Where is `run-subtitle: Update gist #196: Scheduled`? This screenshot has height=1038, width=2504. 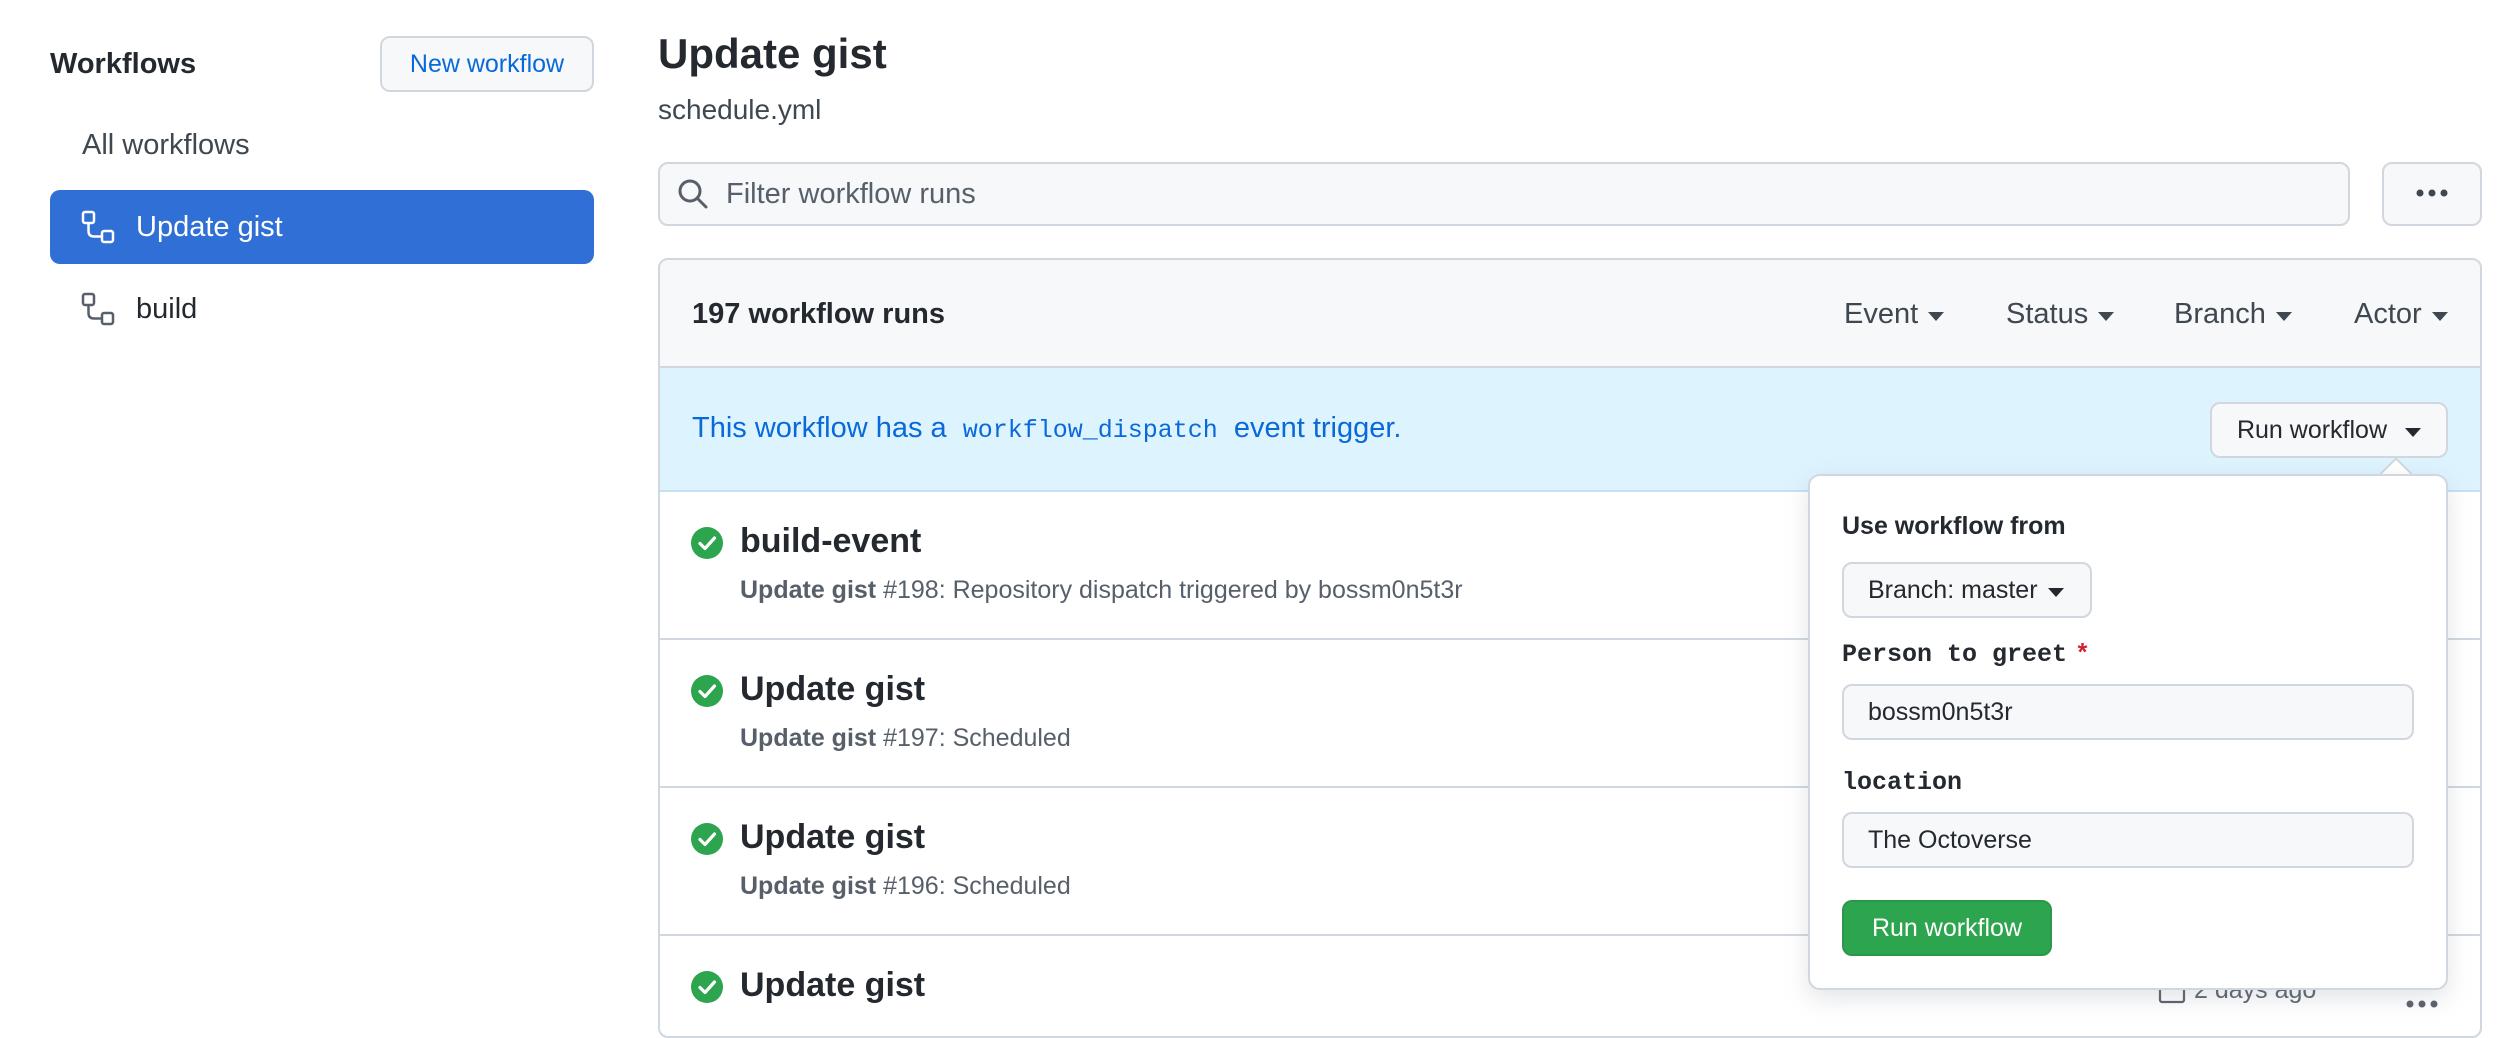 run-subtitle: Update gist #196: Scheduled is located at coordinates (905, 886).